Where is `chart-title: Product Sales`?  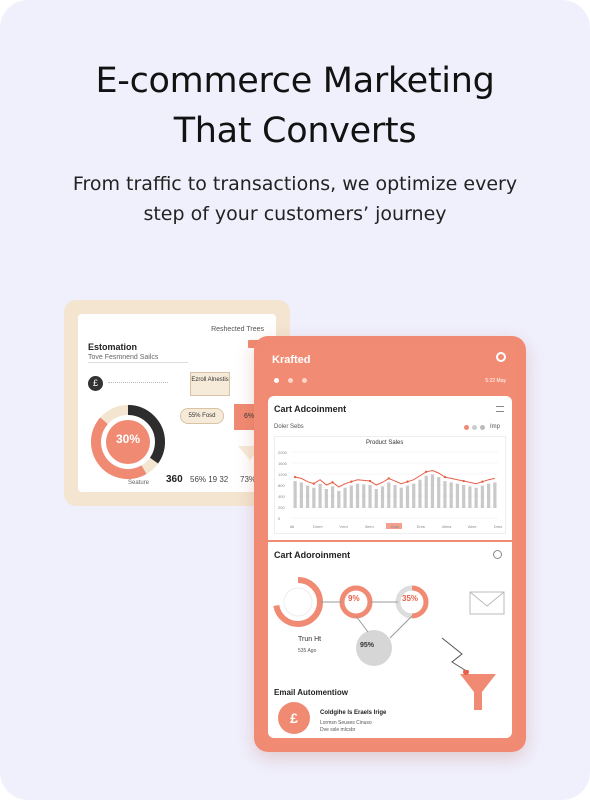
chart-title: Product Sales is located at coordinates (385, 443).